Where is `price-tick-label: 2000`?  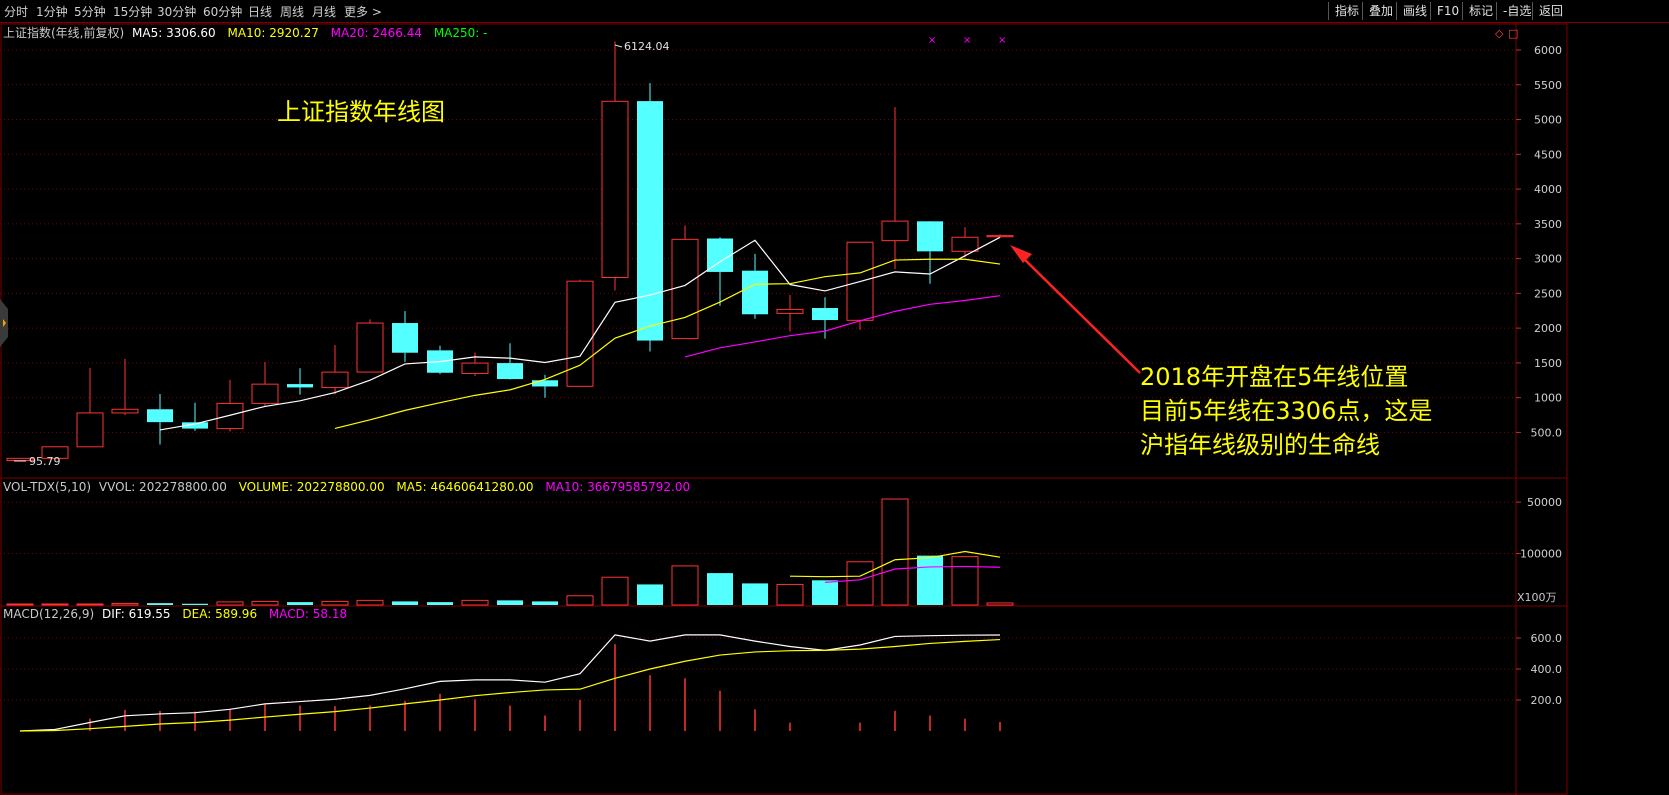 price-tick-label: 2000 is located at coordinates (1548, 328).